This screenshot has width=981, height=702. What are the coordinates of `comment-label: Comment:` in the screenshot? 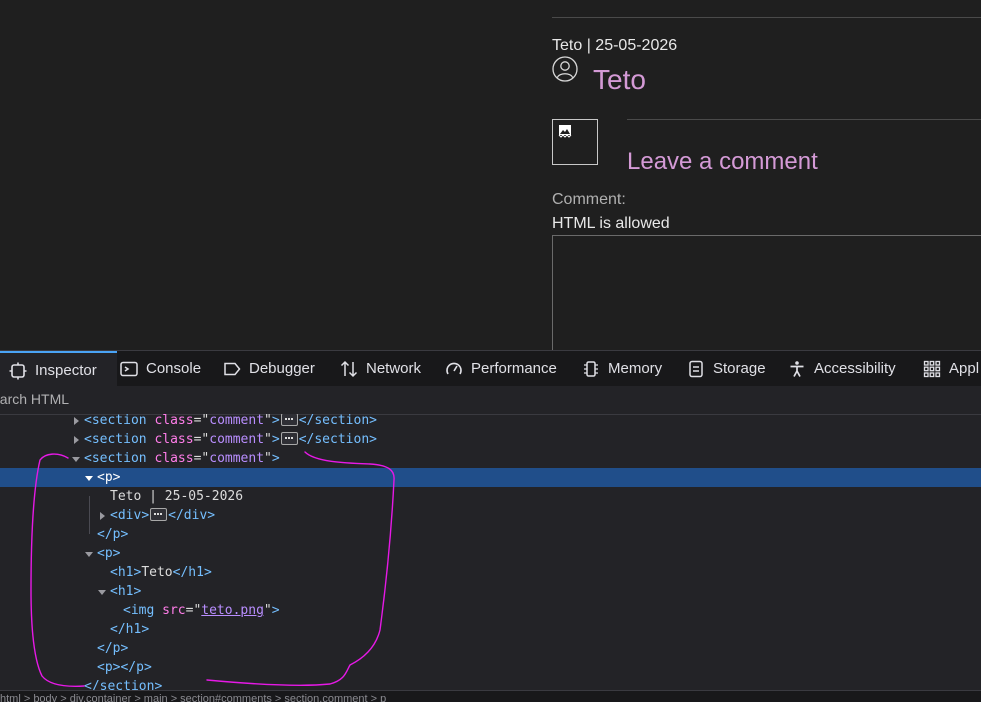 It's located at (589, 199).